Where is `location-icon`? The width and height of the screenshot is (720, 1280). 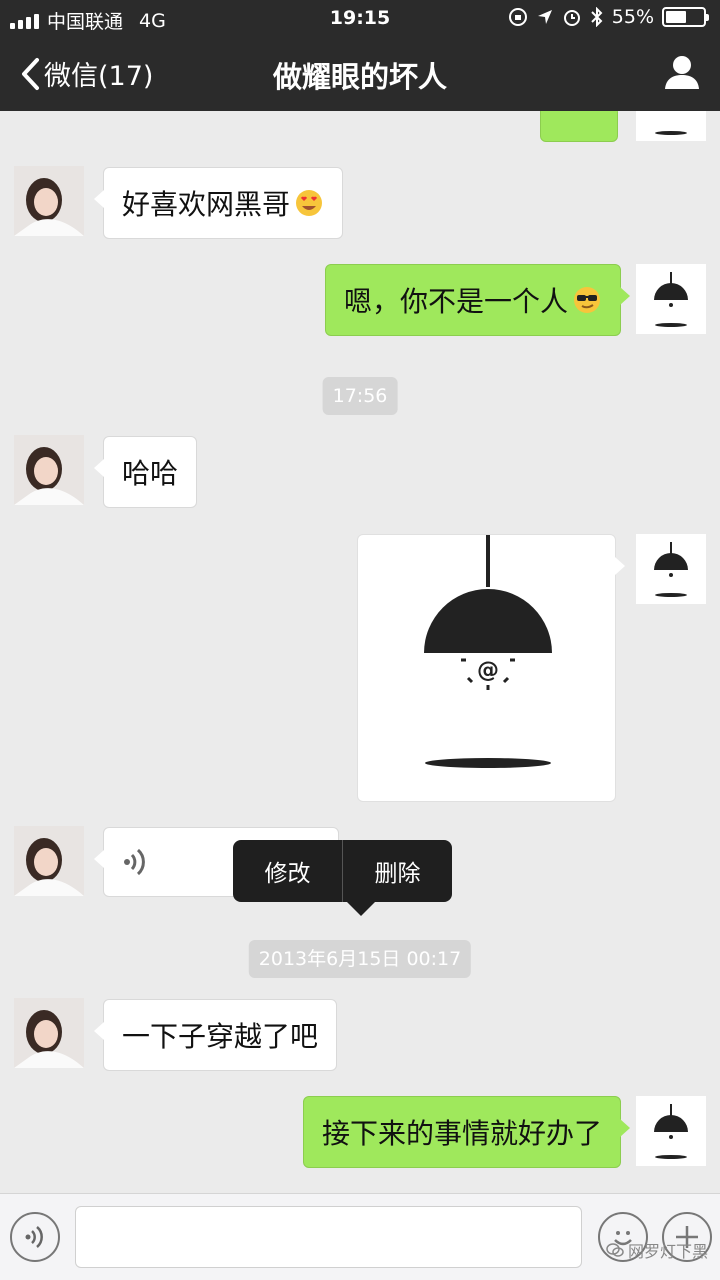 location-icon is located at coordinates (544, 17).